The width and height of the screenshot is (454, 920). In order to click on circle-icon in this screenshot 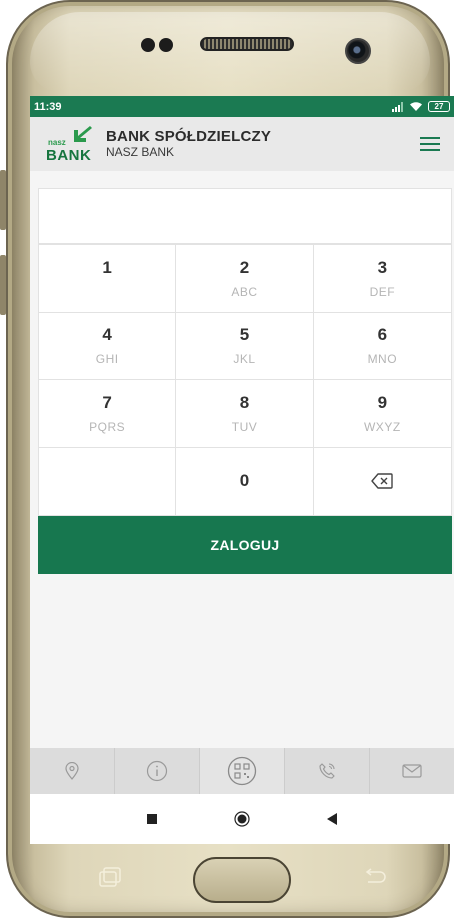, I will do `click(242, 819)`.